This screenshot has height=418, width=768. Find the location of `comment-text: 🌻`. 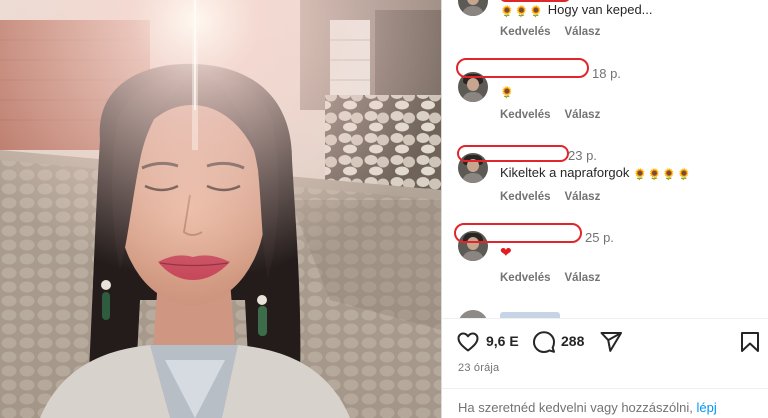

comment-text: 🌻 is located at coordinates (507, 91).